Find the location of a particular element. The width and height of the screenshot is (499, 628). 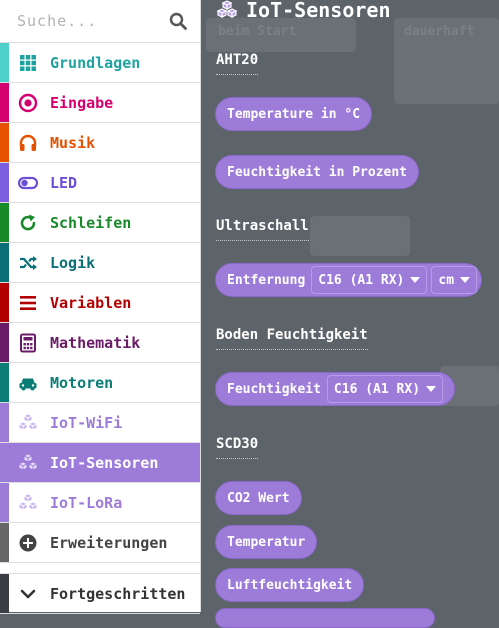

category-label: Grundlagen is located at coordinates (95, 63).